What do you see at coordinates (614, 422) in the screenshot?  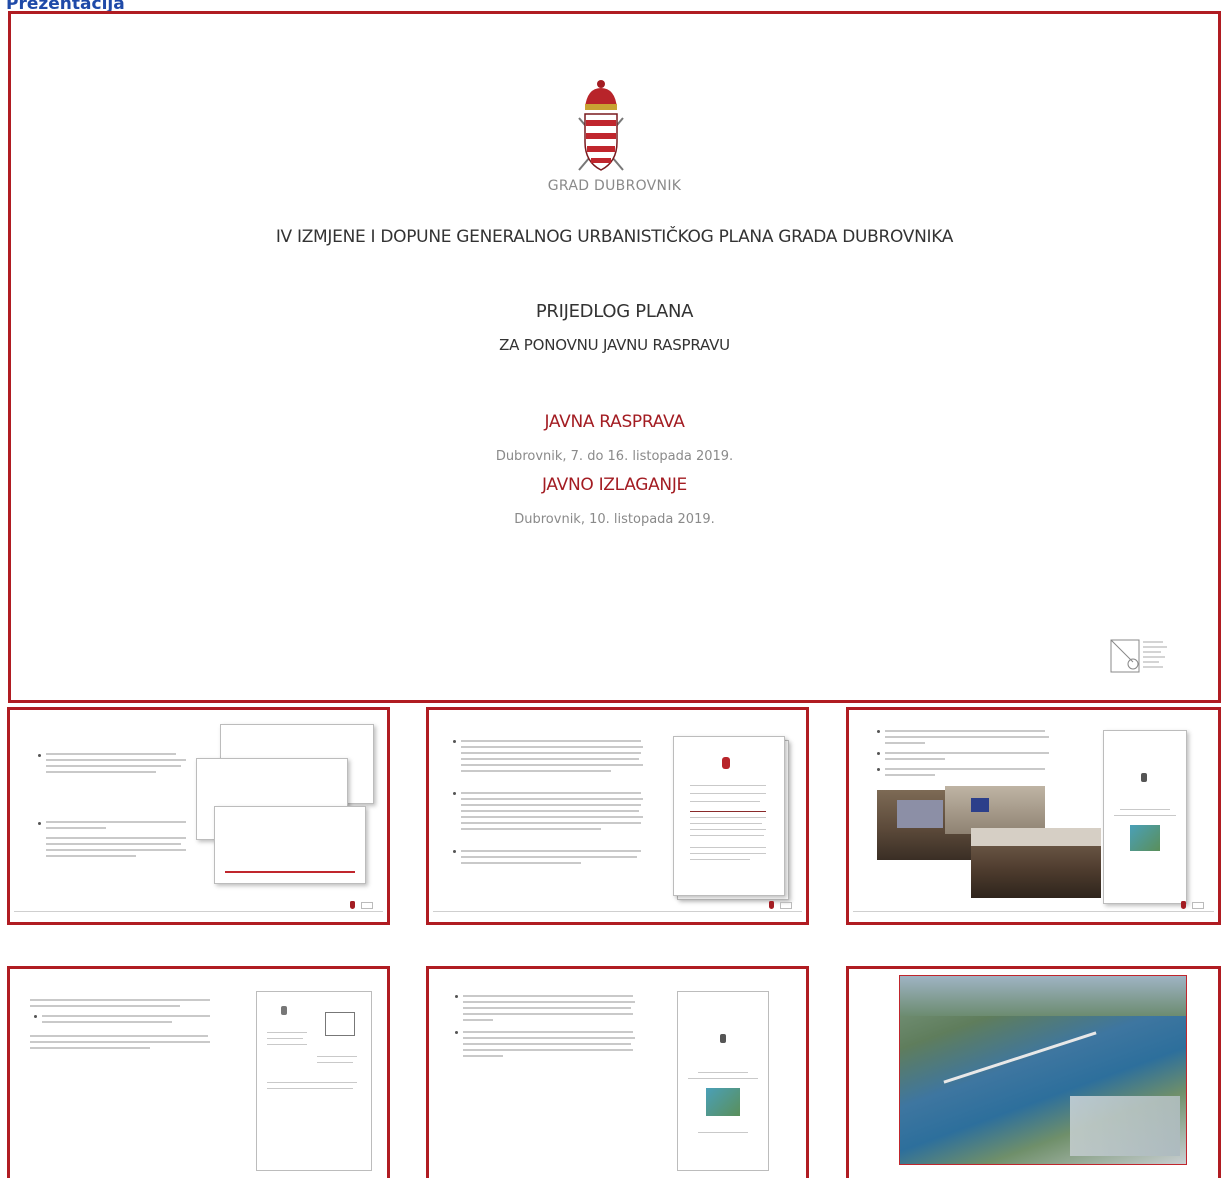 I see `event-public-debate-title: JAVNA RASPRAVA` at bounding box center [614, 422].